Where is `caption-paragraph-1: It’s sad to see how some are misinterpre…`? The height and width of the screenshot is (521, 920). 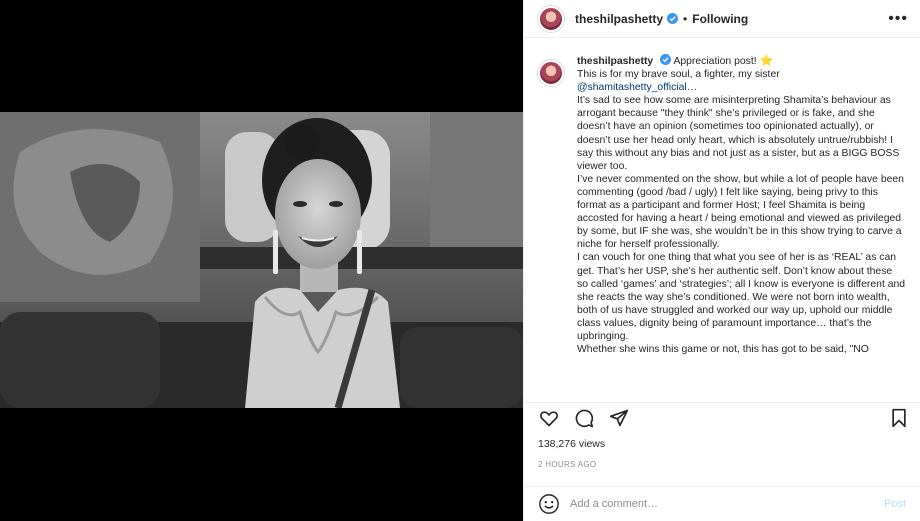 caption-paragraph-1: It’s sad to see how some are misinterpre… is located at coordinates (738, 133).